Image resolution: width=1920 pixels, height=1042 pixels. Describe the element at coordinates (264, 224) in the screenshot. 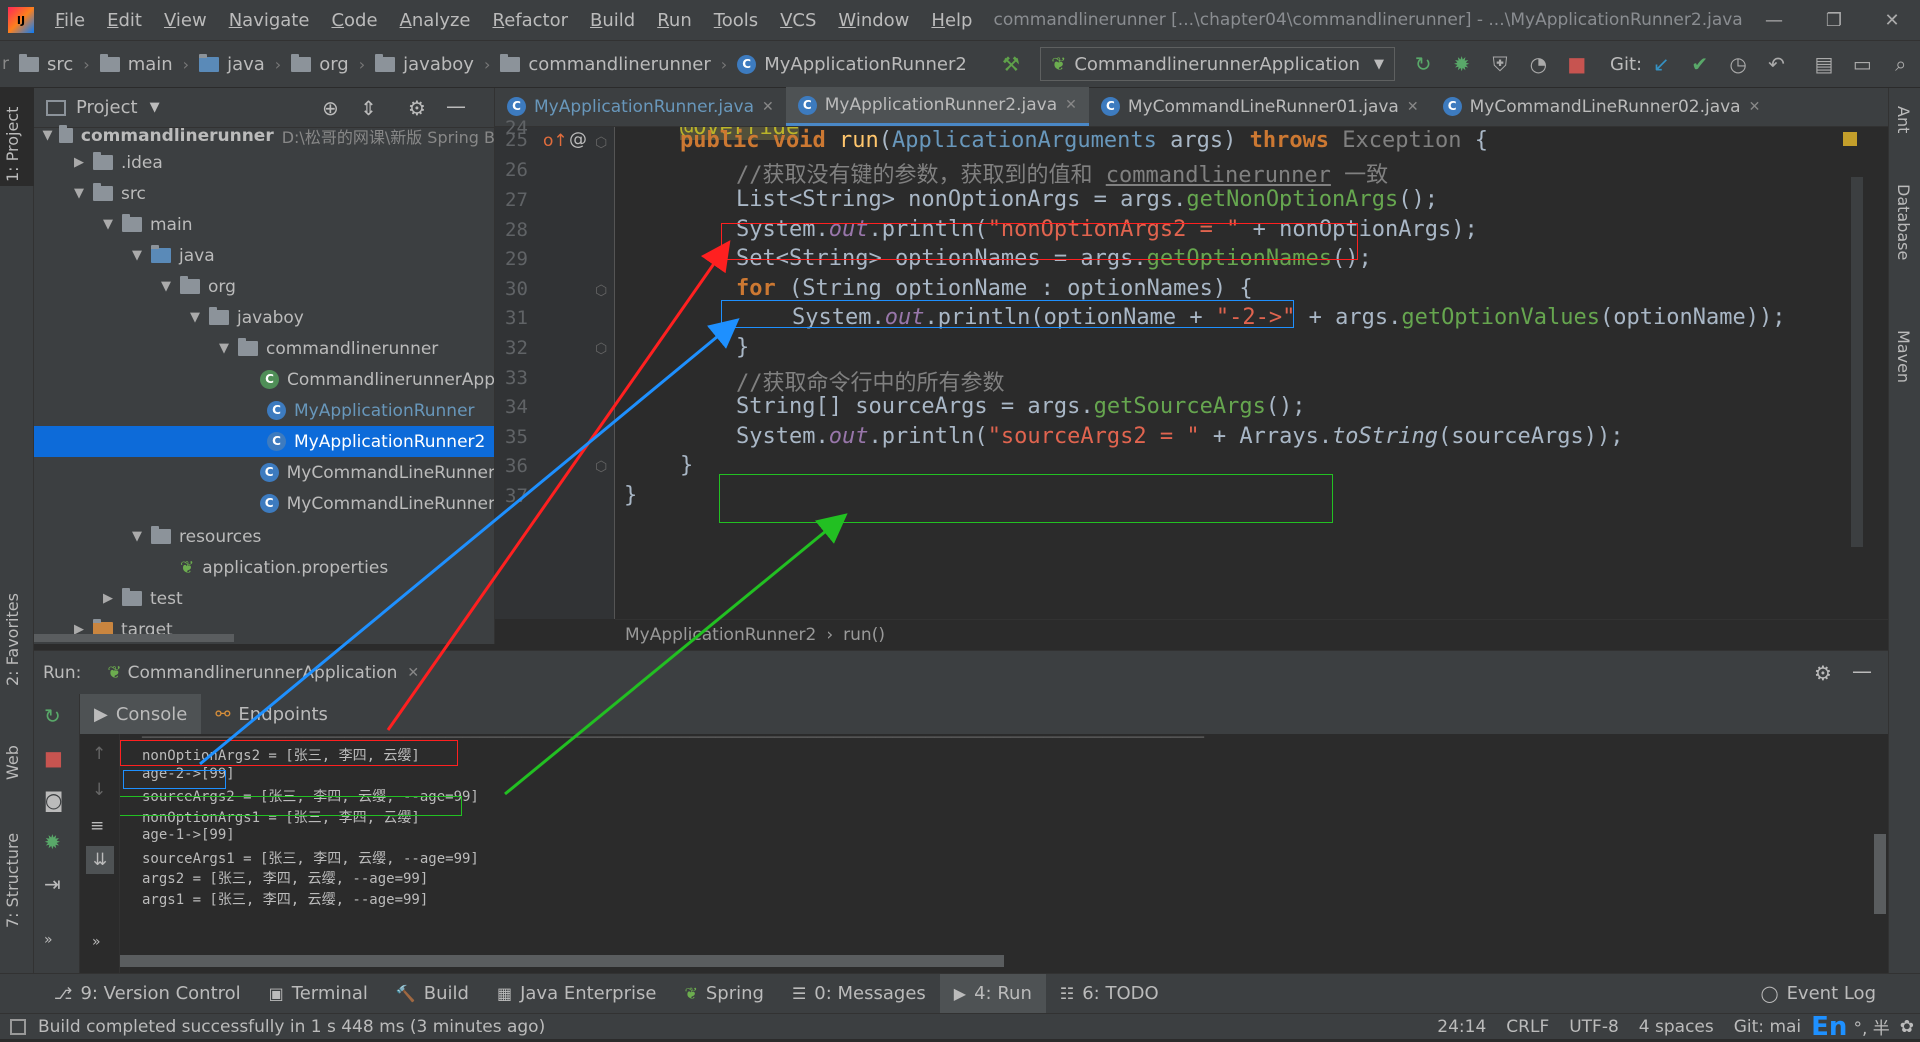

I see `tree-item: ▼ main` at that location.